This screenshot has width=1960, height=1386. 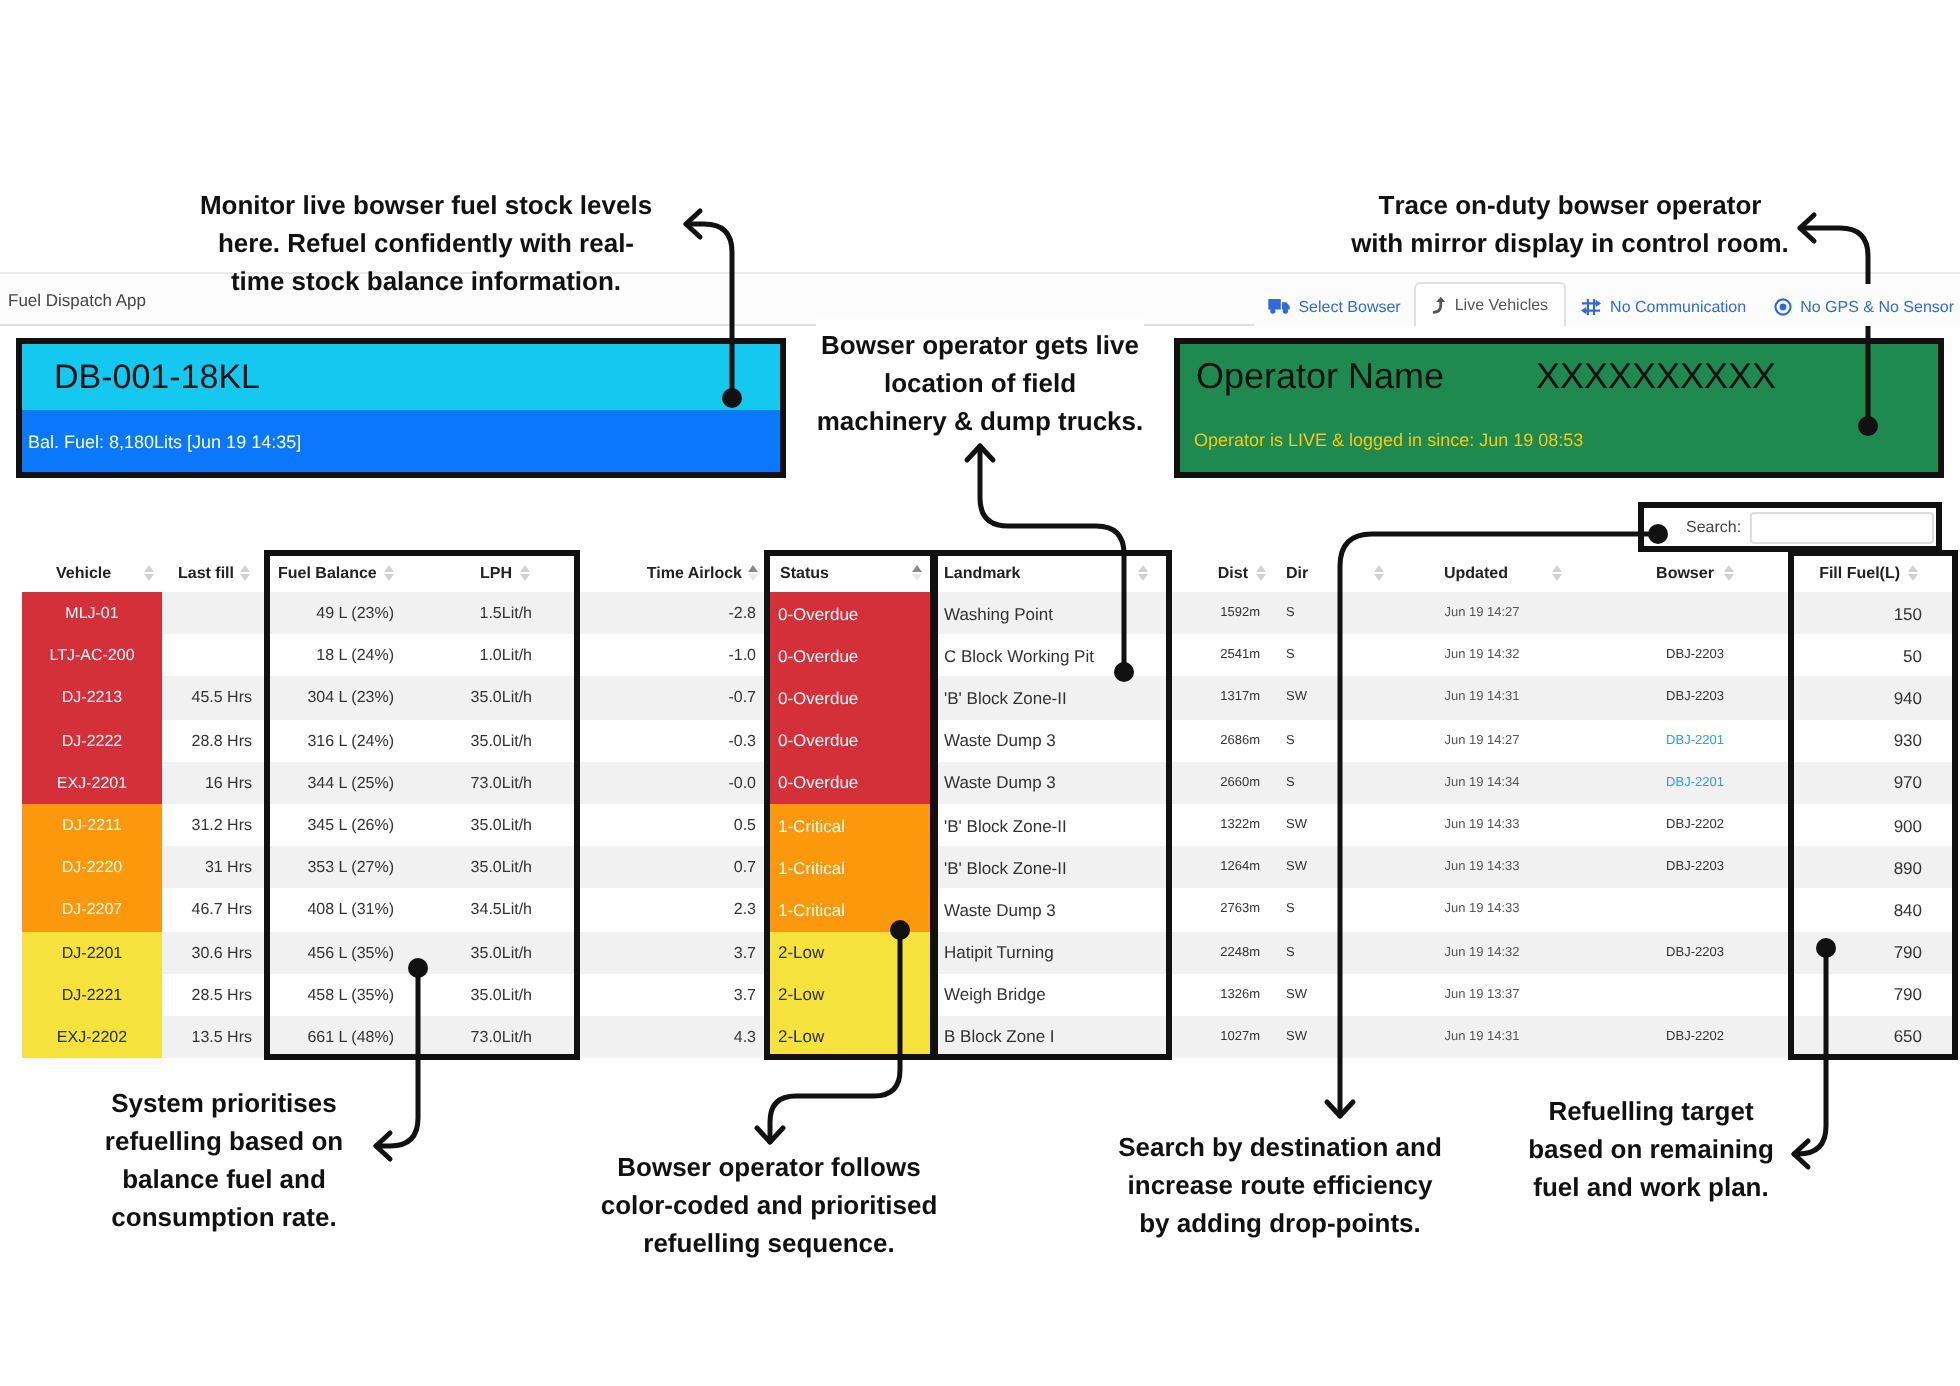 What do you see at coordinates (1019, 655) in the screenshot?
I see `landmark-name: C Block Working Pit` at bounding box center [1019, 655].